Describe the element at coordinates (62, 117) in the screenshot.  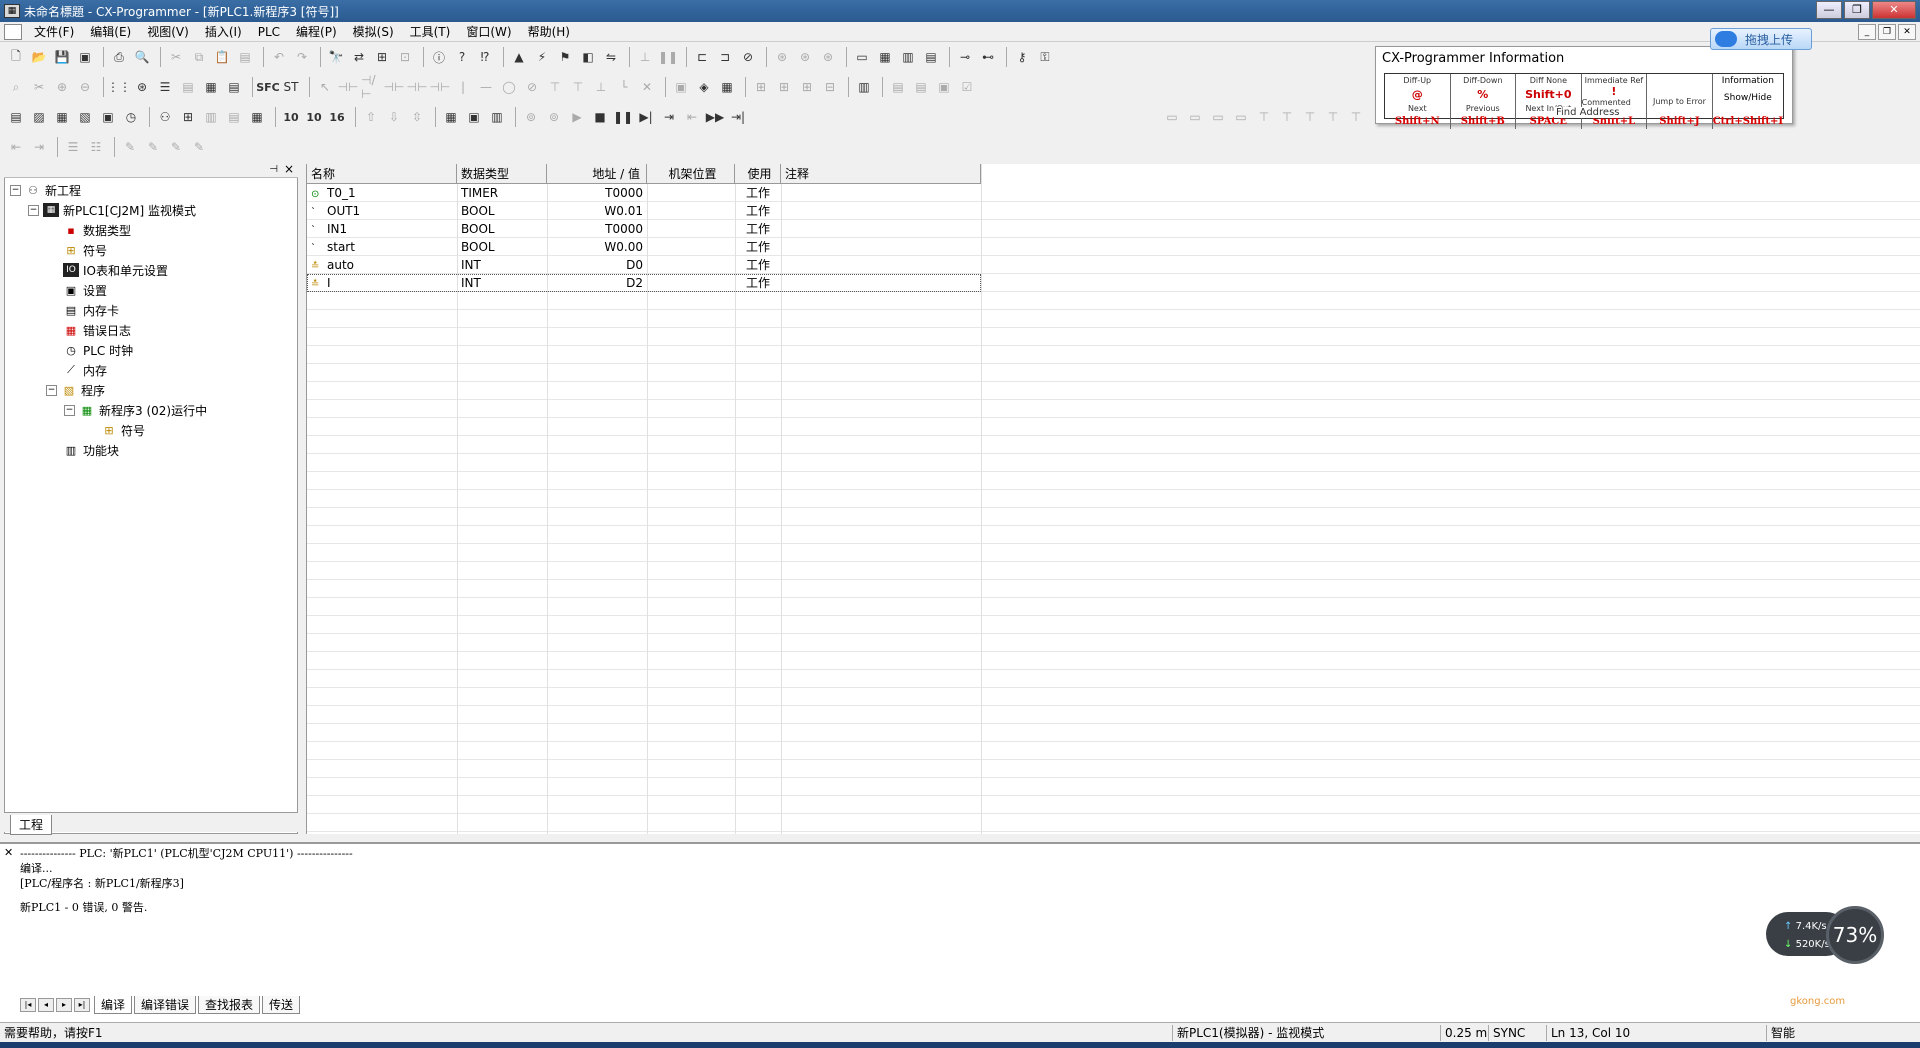
I see `io-table-icon: ▦` at that location.